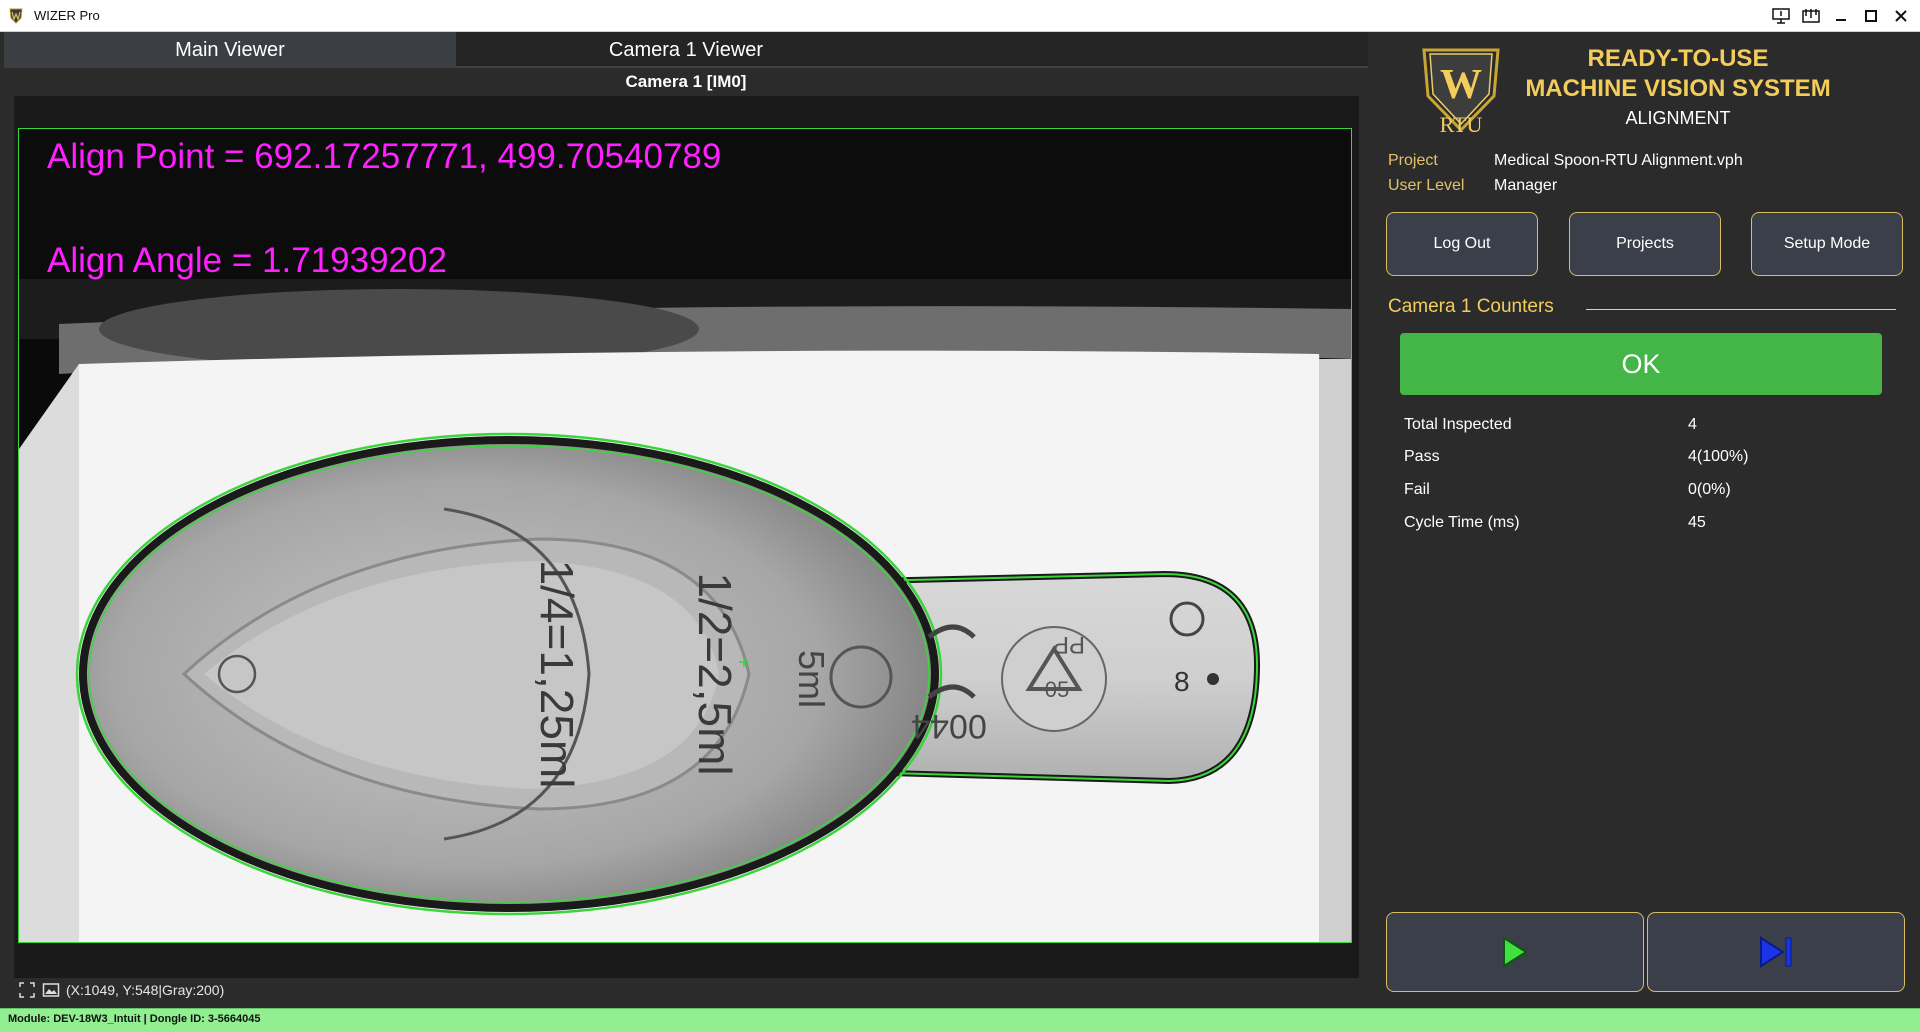 The width and height of the screenshot is (1920, 1032). What do you see at coordinates (1781, 16) in the screenshot?
I see `screen-icon` at bounding box center [1781, 16].